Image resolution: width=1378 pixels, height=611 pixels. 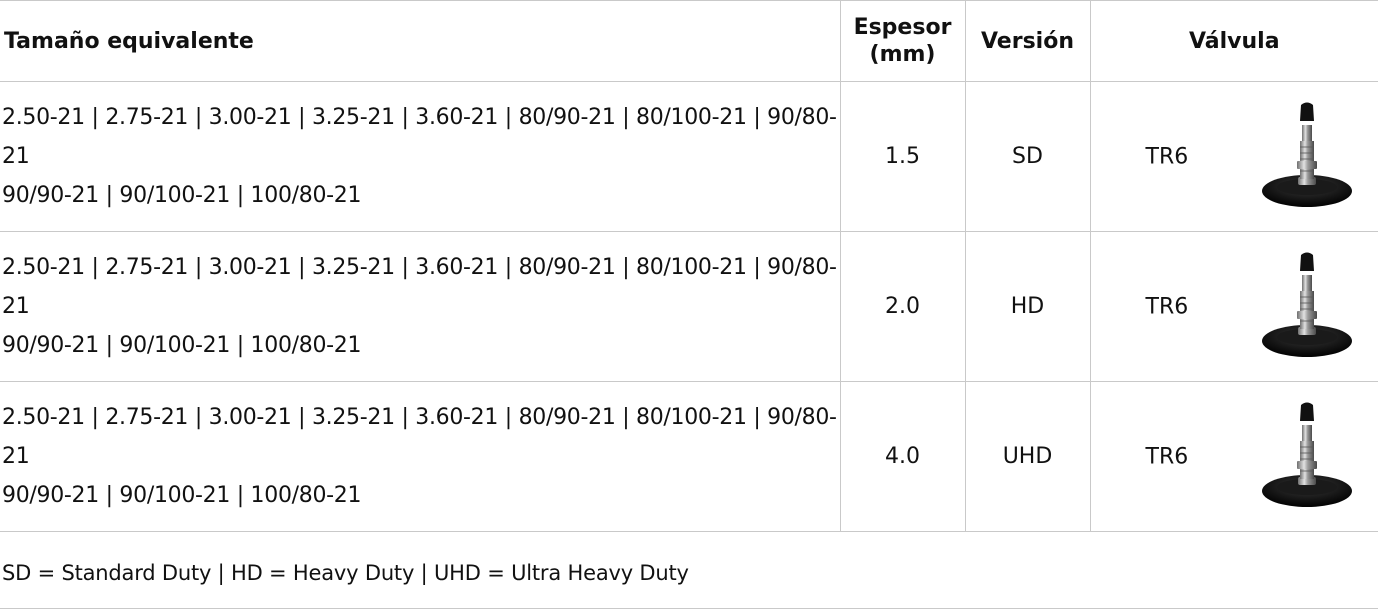 What do you see at coordinates (420, 41) in the screenshot?
I see `header-size: Tamaño equivalente` at bounding box center [420, 41].